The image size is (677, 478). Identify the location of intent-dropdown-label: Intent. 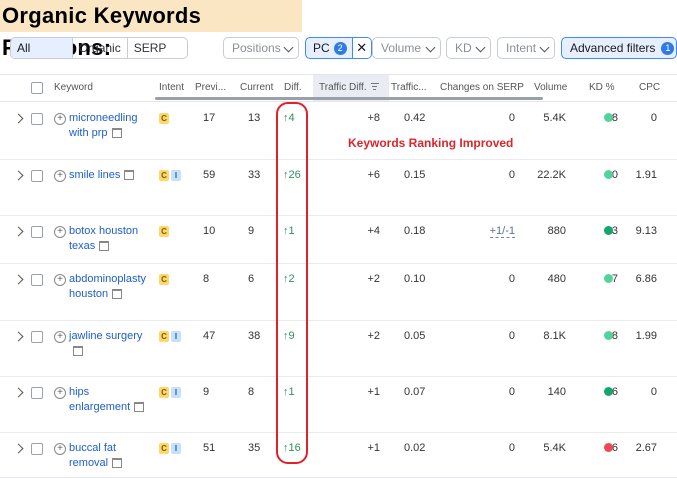
(521, 48).